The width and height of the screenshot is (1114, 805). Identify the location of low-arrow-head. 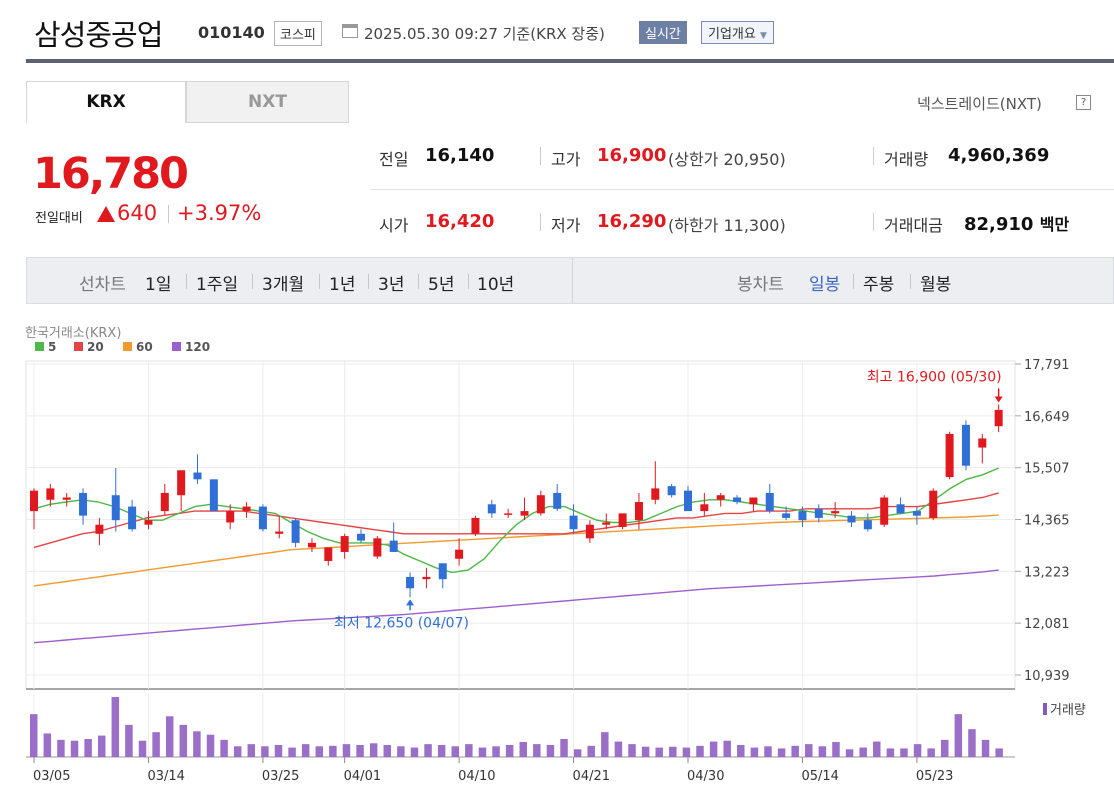
(410, 602).